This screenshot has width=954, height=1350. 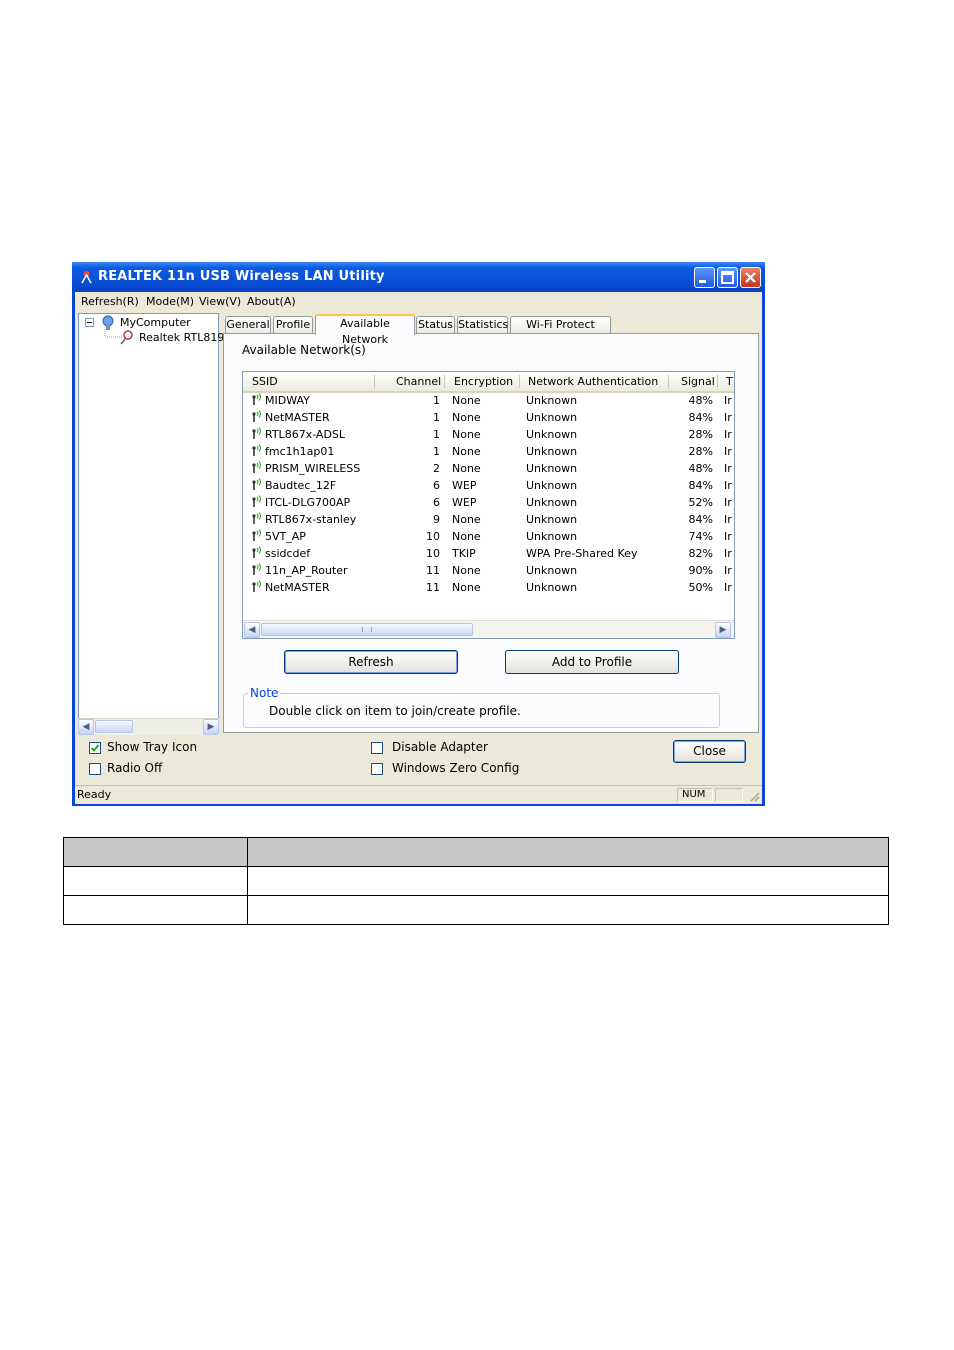 I want to click on cell-ssid: 5VT_AP, so click(x=285, y=536).